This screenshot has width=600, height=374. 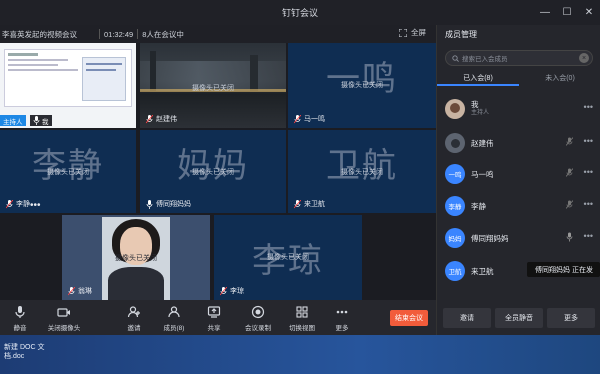 I want to click on member-name: 来卫航, so click(x=482, y=271).